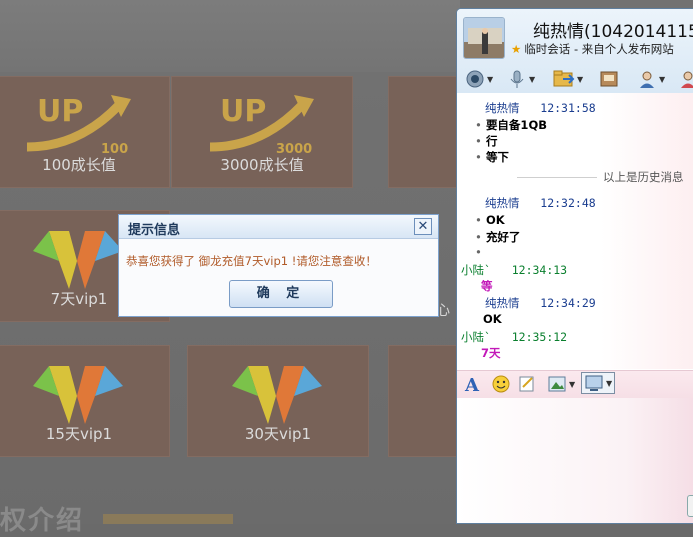 The width and height of the screenshot is (693, 537). I want to click on message-line: • 要自备1QB, so click(511, 125).